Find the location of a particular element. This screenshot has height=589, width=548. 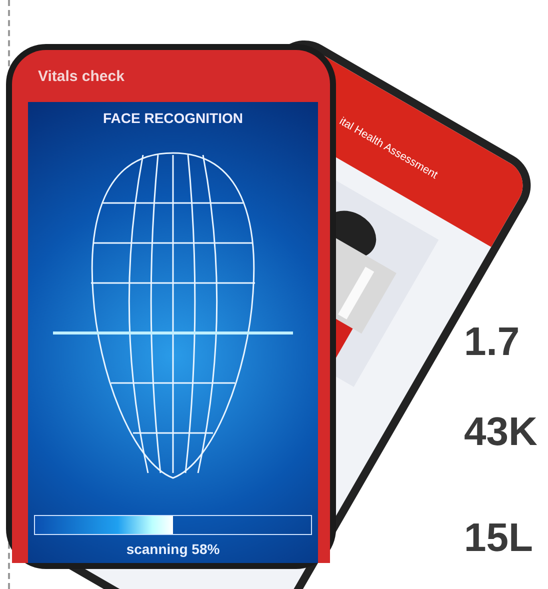

stat-value: 15L is located at coordinates (498, 538).